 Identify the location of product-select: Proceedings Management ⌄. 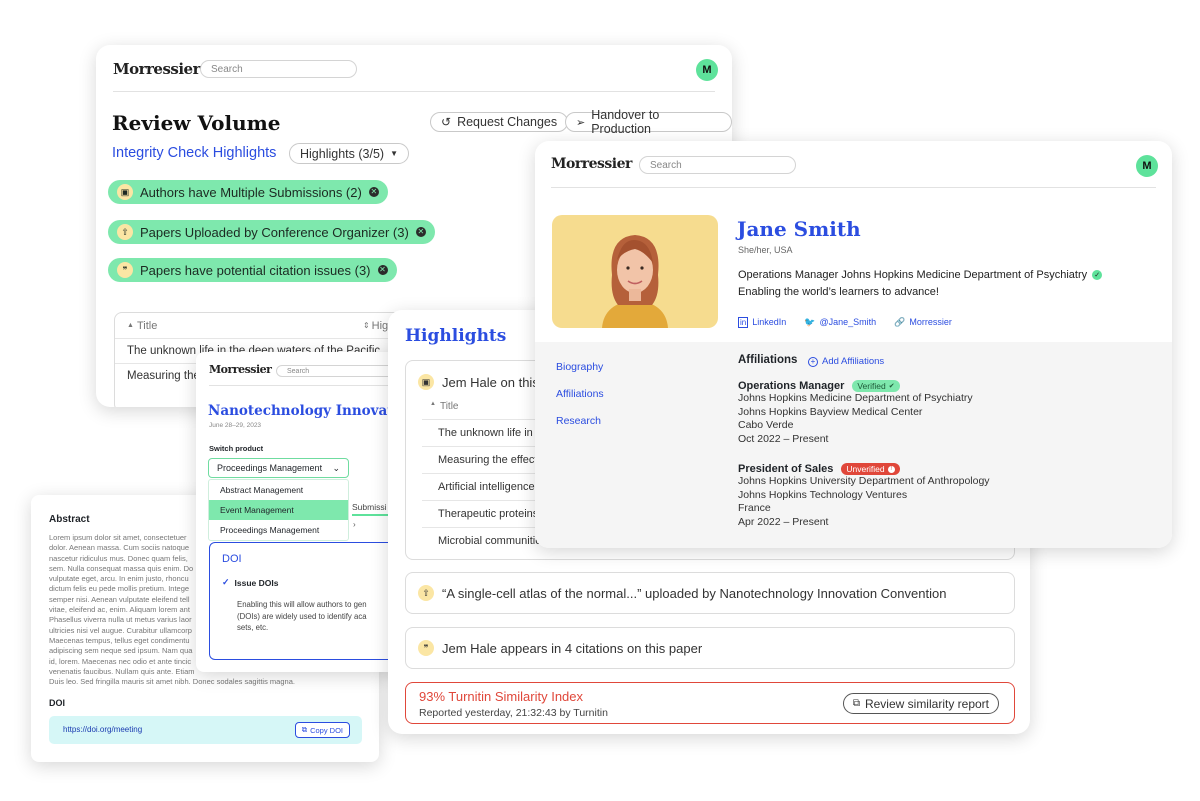
(278, 468).